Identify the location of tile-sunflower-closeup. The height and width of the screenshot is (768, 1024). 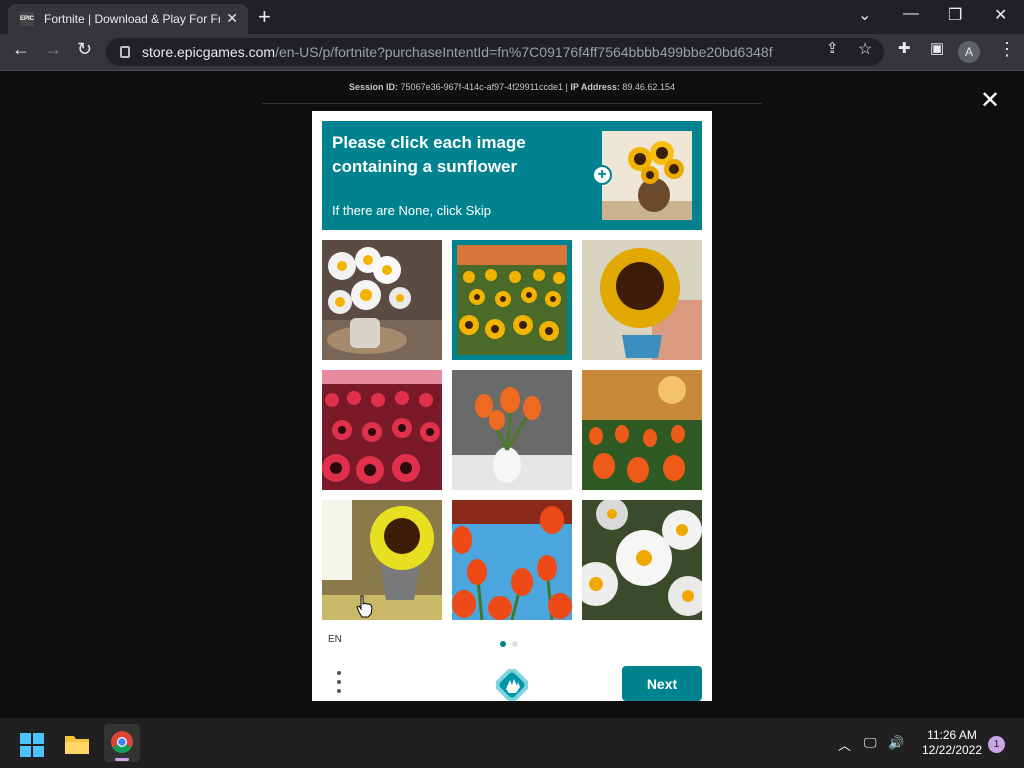
(642, 300).